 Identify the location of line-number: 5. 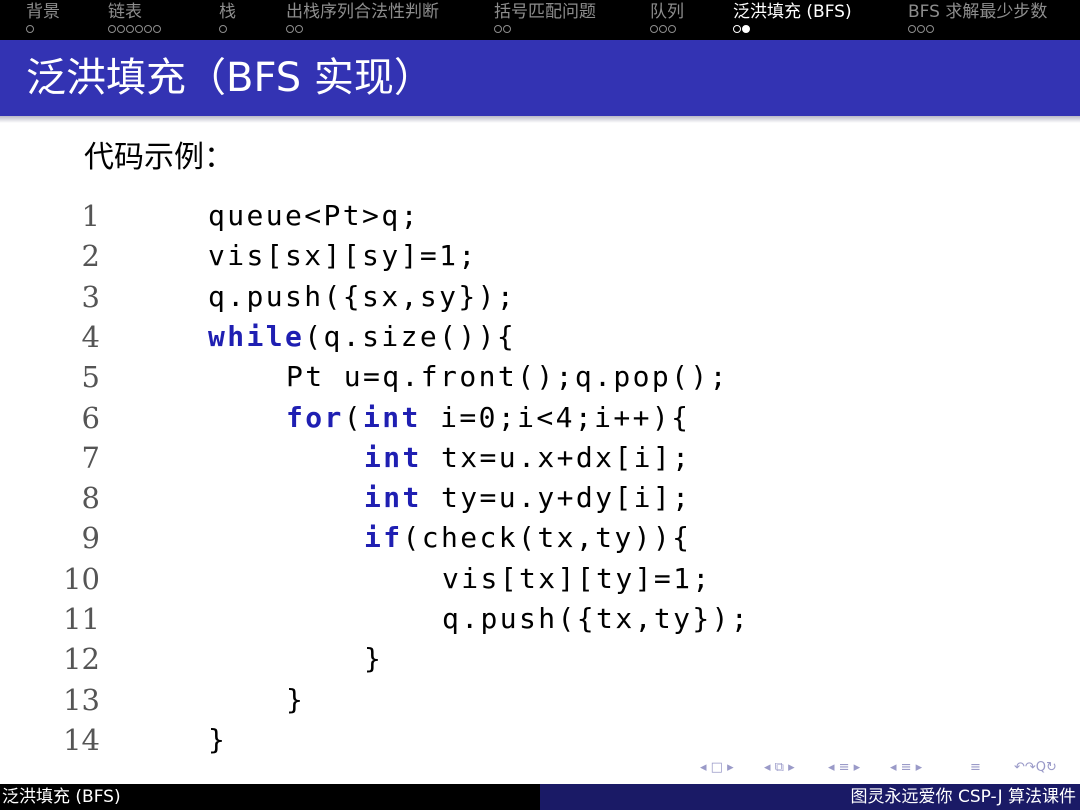
(90, 377).